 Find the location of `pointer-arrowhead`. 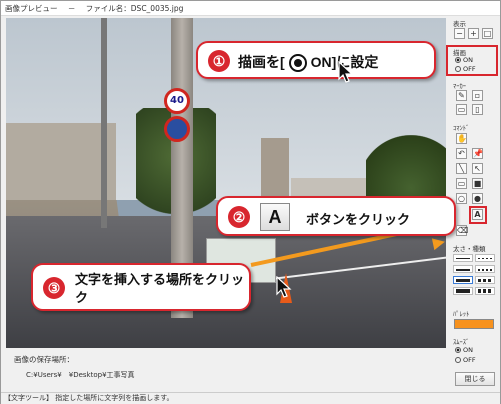

pointer-arrowhead is located at coordinates (439, 243).